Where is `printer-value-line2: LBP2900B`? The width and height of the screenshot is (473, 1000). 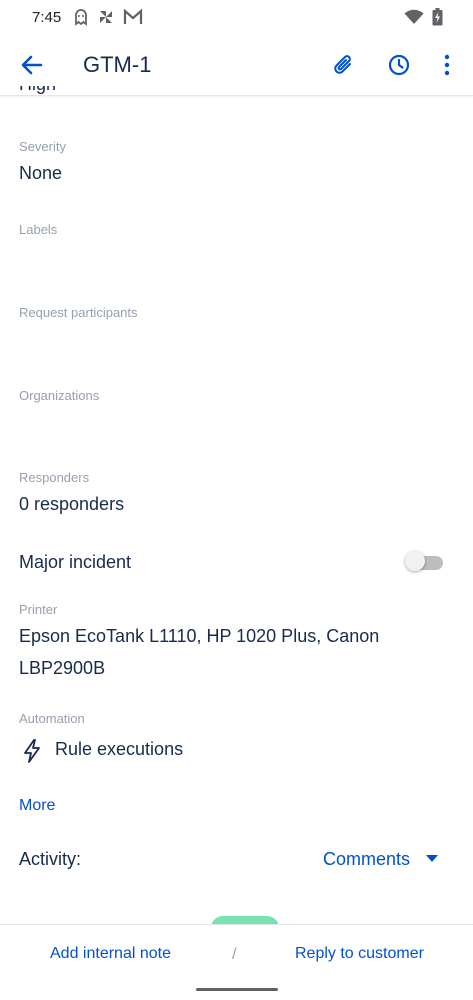 printer-value-line2: LBP2900B is located at coordinates (62, 668).